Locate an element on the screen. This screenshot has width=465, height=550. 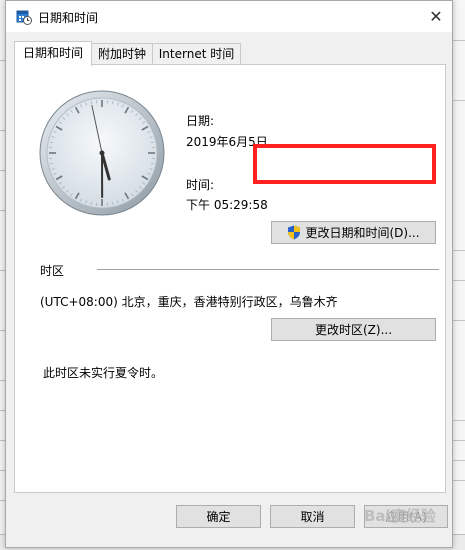
close-icon: ✕ is located at coordinates (436, 16).